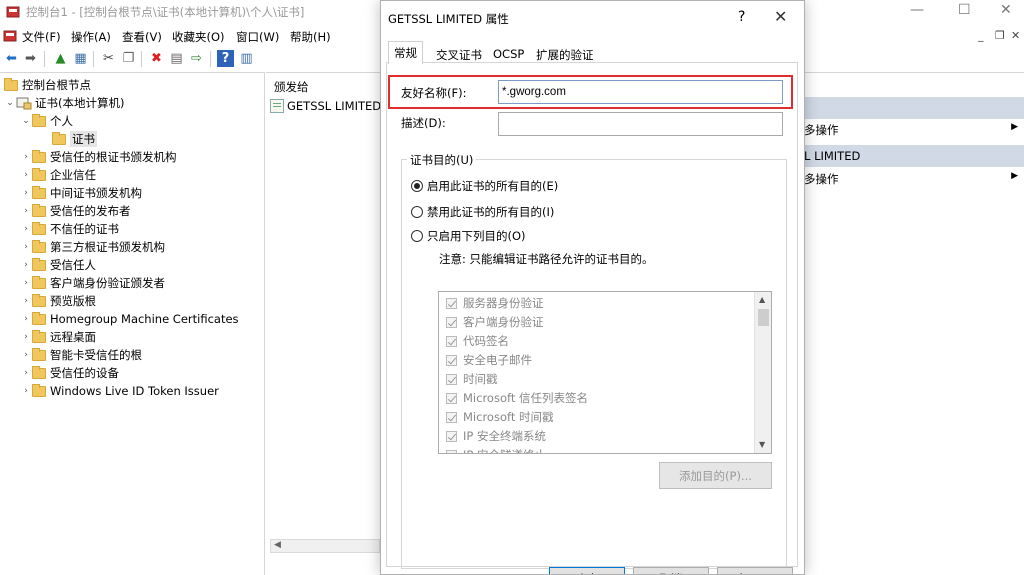 The image size is (1024, 575). What do you see at coordinates (74, 139) in the screenshot?
I see `tree-item-certificates: 证书` at bounding box center [74, 139].